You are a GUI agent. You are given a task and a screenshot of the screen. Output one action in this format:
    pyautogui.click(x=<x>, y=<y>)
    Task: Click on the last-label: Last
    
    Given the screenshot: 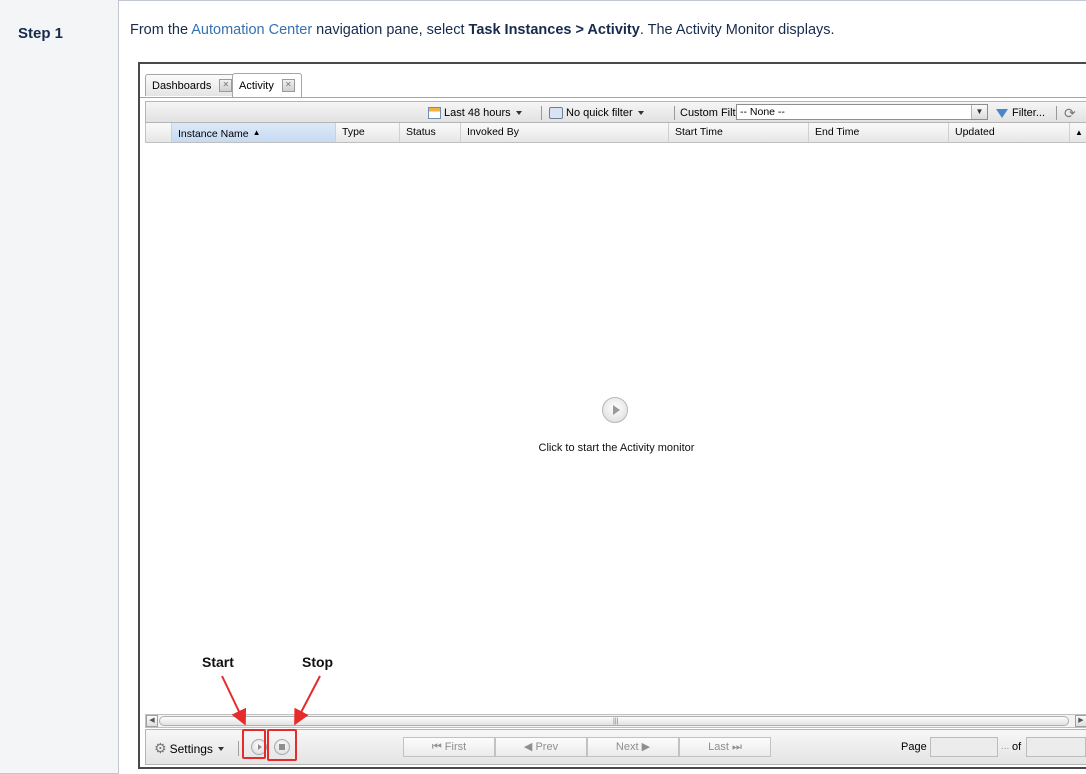 What is the action you would take?
    pyautogui.click(x=718, y=747)
    